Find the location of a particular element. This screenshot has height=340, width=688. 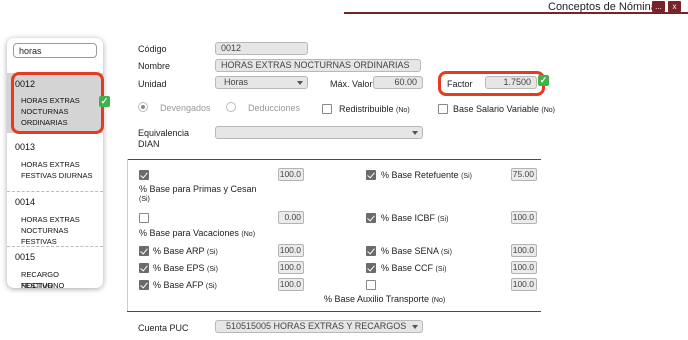

ccf-label: % Base CCF (Si) is located at coordinates (414, 268).